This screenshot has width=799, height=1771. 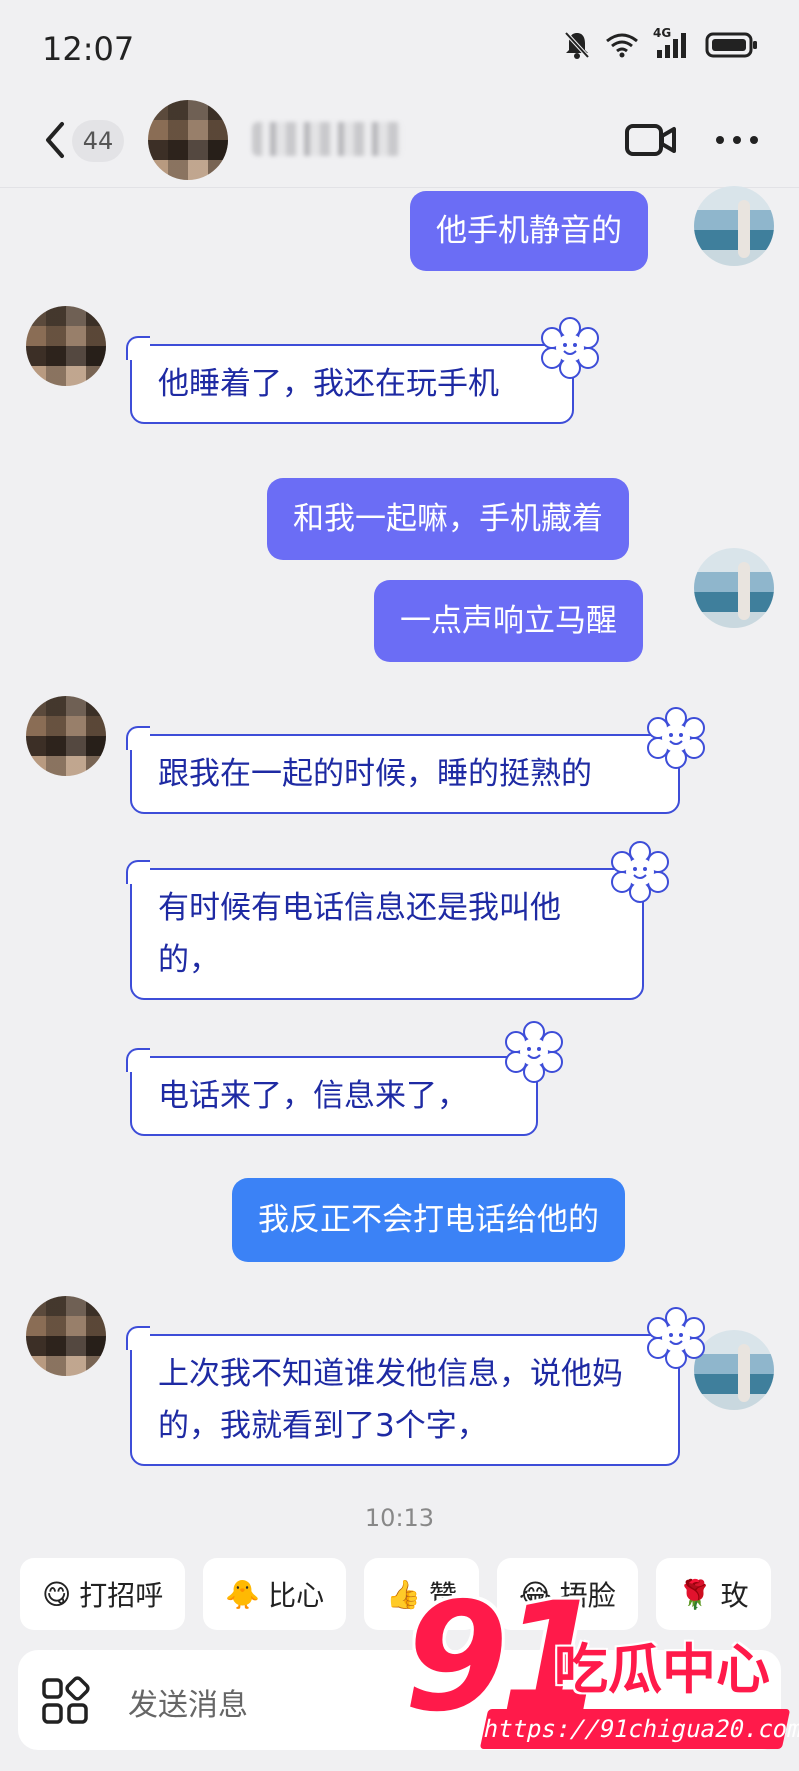 I want to click on message-bubble-incoming: 有时候有电话信息还是我叫他的，, so click(x=385, y=930).